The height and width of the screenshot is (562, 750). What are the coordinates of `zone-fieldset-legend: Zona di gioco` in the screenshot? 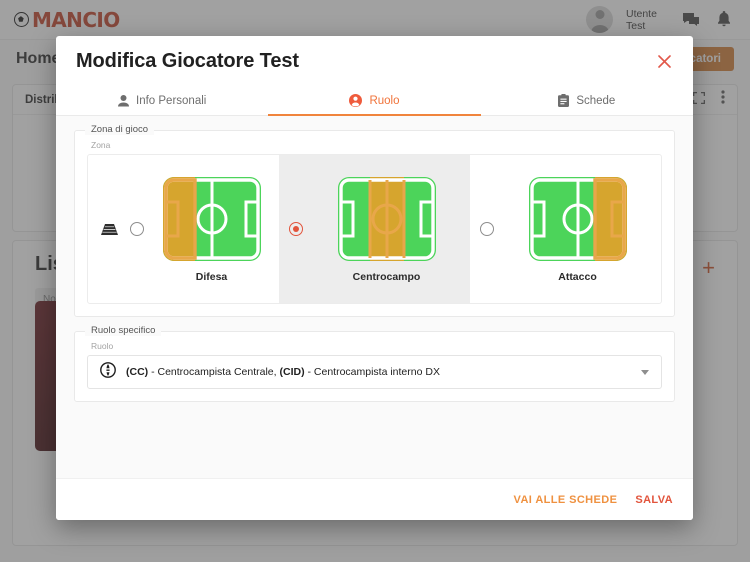 It's located at (120, 129).